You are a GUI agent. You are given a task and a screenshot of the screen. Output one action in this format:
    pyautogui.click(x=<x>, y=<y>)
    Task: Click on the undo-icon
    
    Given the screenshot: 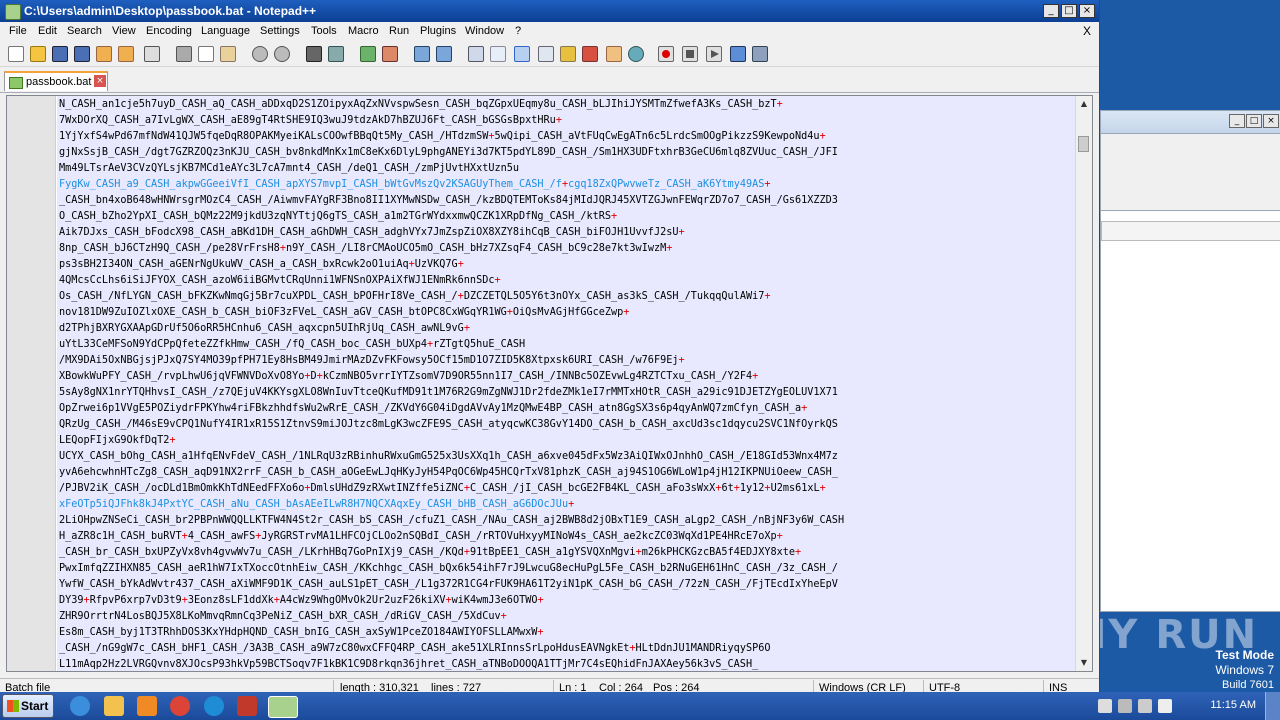 What is the action you would take?
    pyautogui.click(x=260, y=54)
    